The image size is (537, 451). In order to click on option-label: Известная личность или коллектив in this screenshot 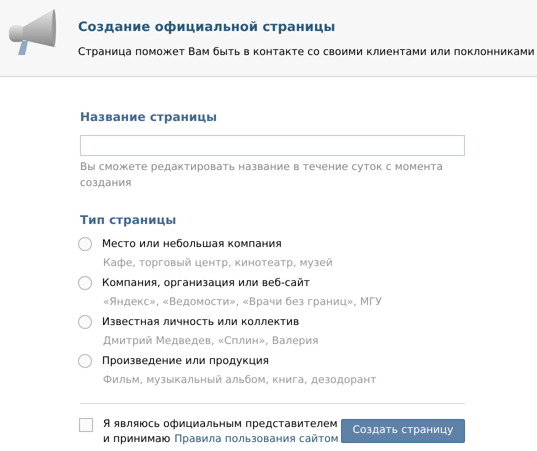, I will do `click(201, 322)`.